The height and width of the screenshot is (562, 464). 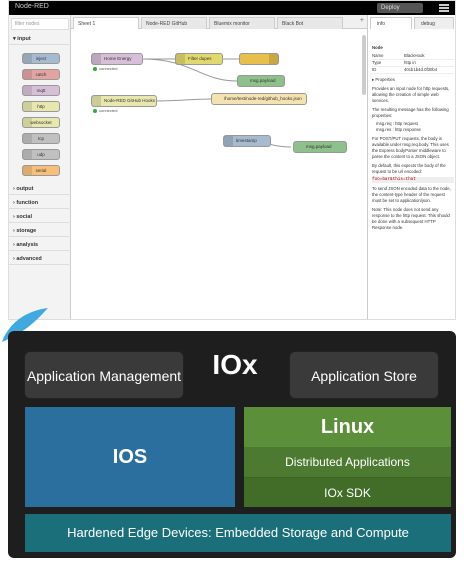 I want to click on inject-icon, so click(x=228, y=141).